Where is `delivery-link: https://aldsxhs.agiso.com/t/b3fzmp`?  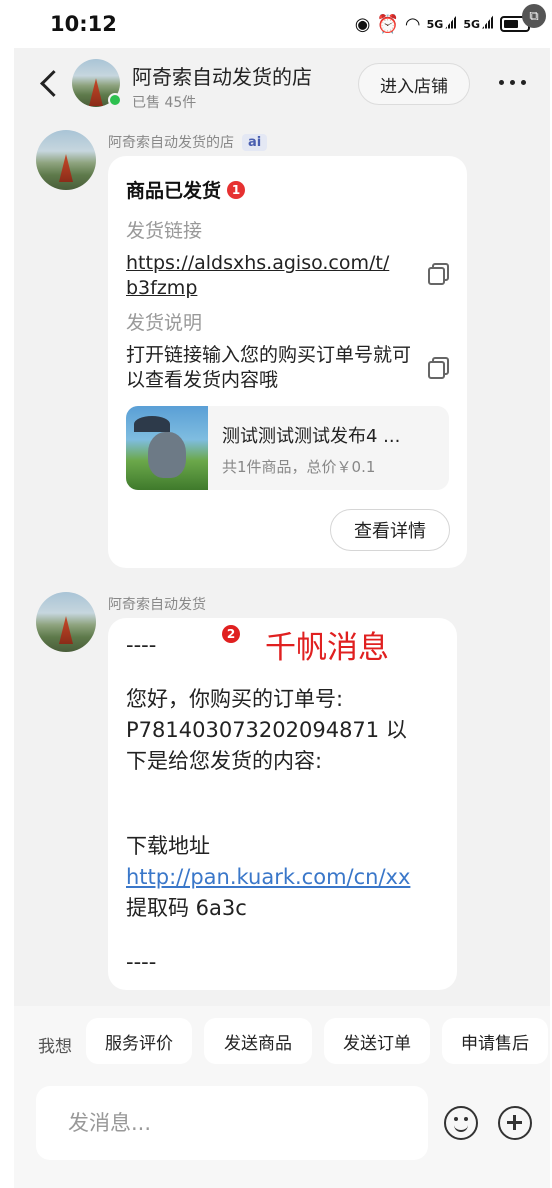 delivery-link: https://aldsxhs.agiso.com/t/b3fzmp is located at coordinates (263, 276).